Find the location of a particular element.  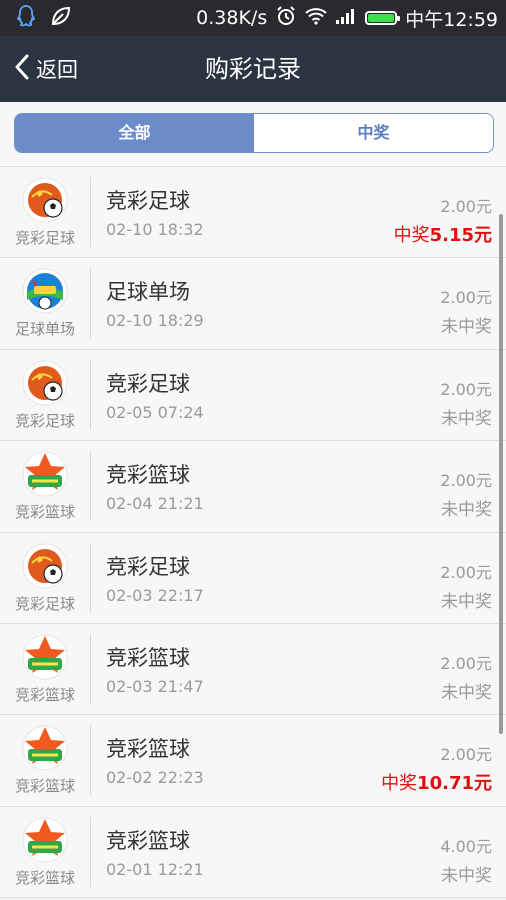

status-text: 中奖10.71元 is located at coordinates (436, 782).